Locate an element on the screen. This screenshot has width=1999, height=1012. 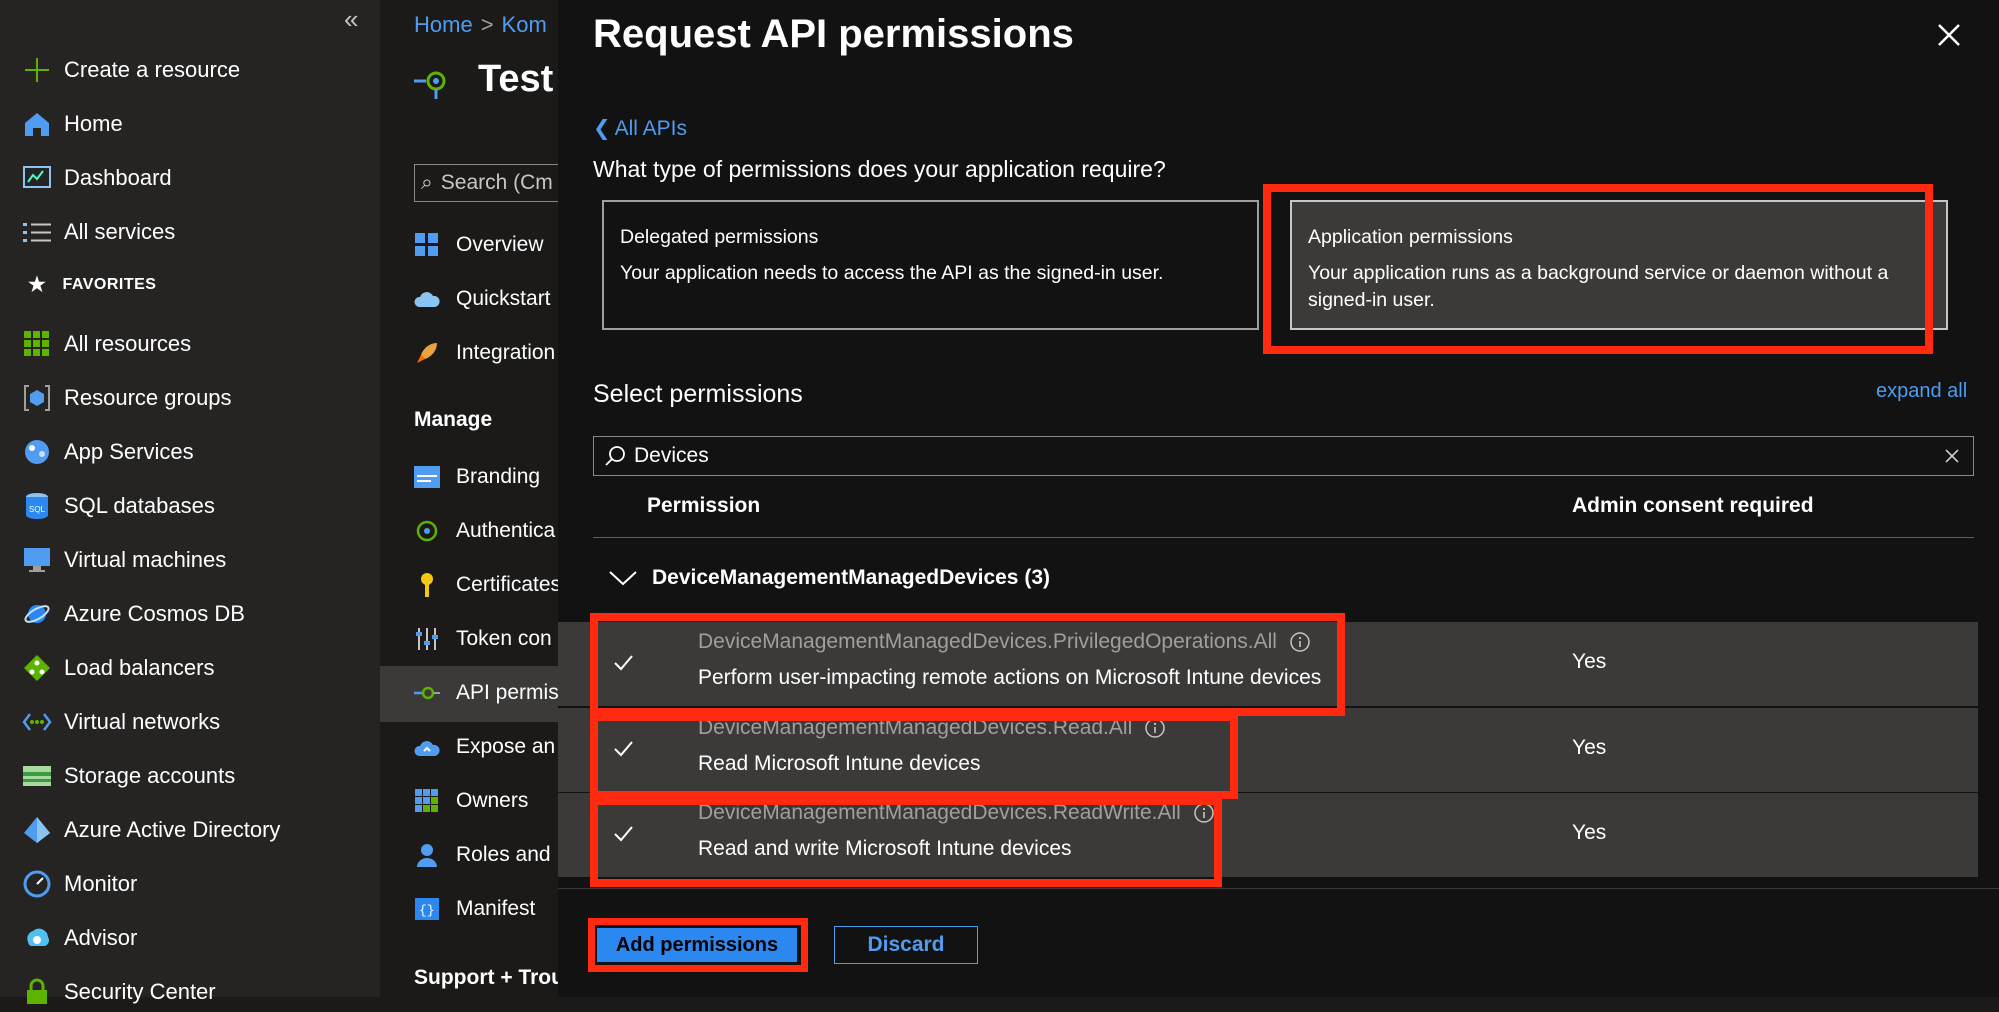
rocket-icon is located at coordinates (427, 353).